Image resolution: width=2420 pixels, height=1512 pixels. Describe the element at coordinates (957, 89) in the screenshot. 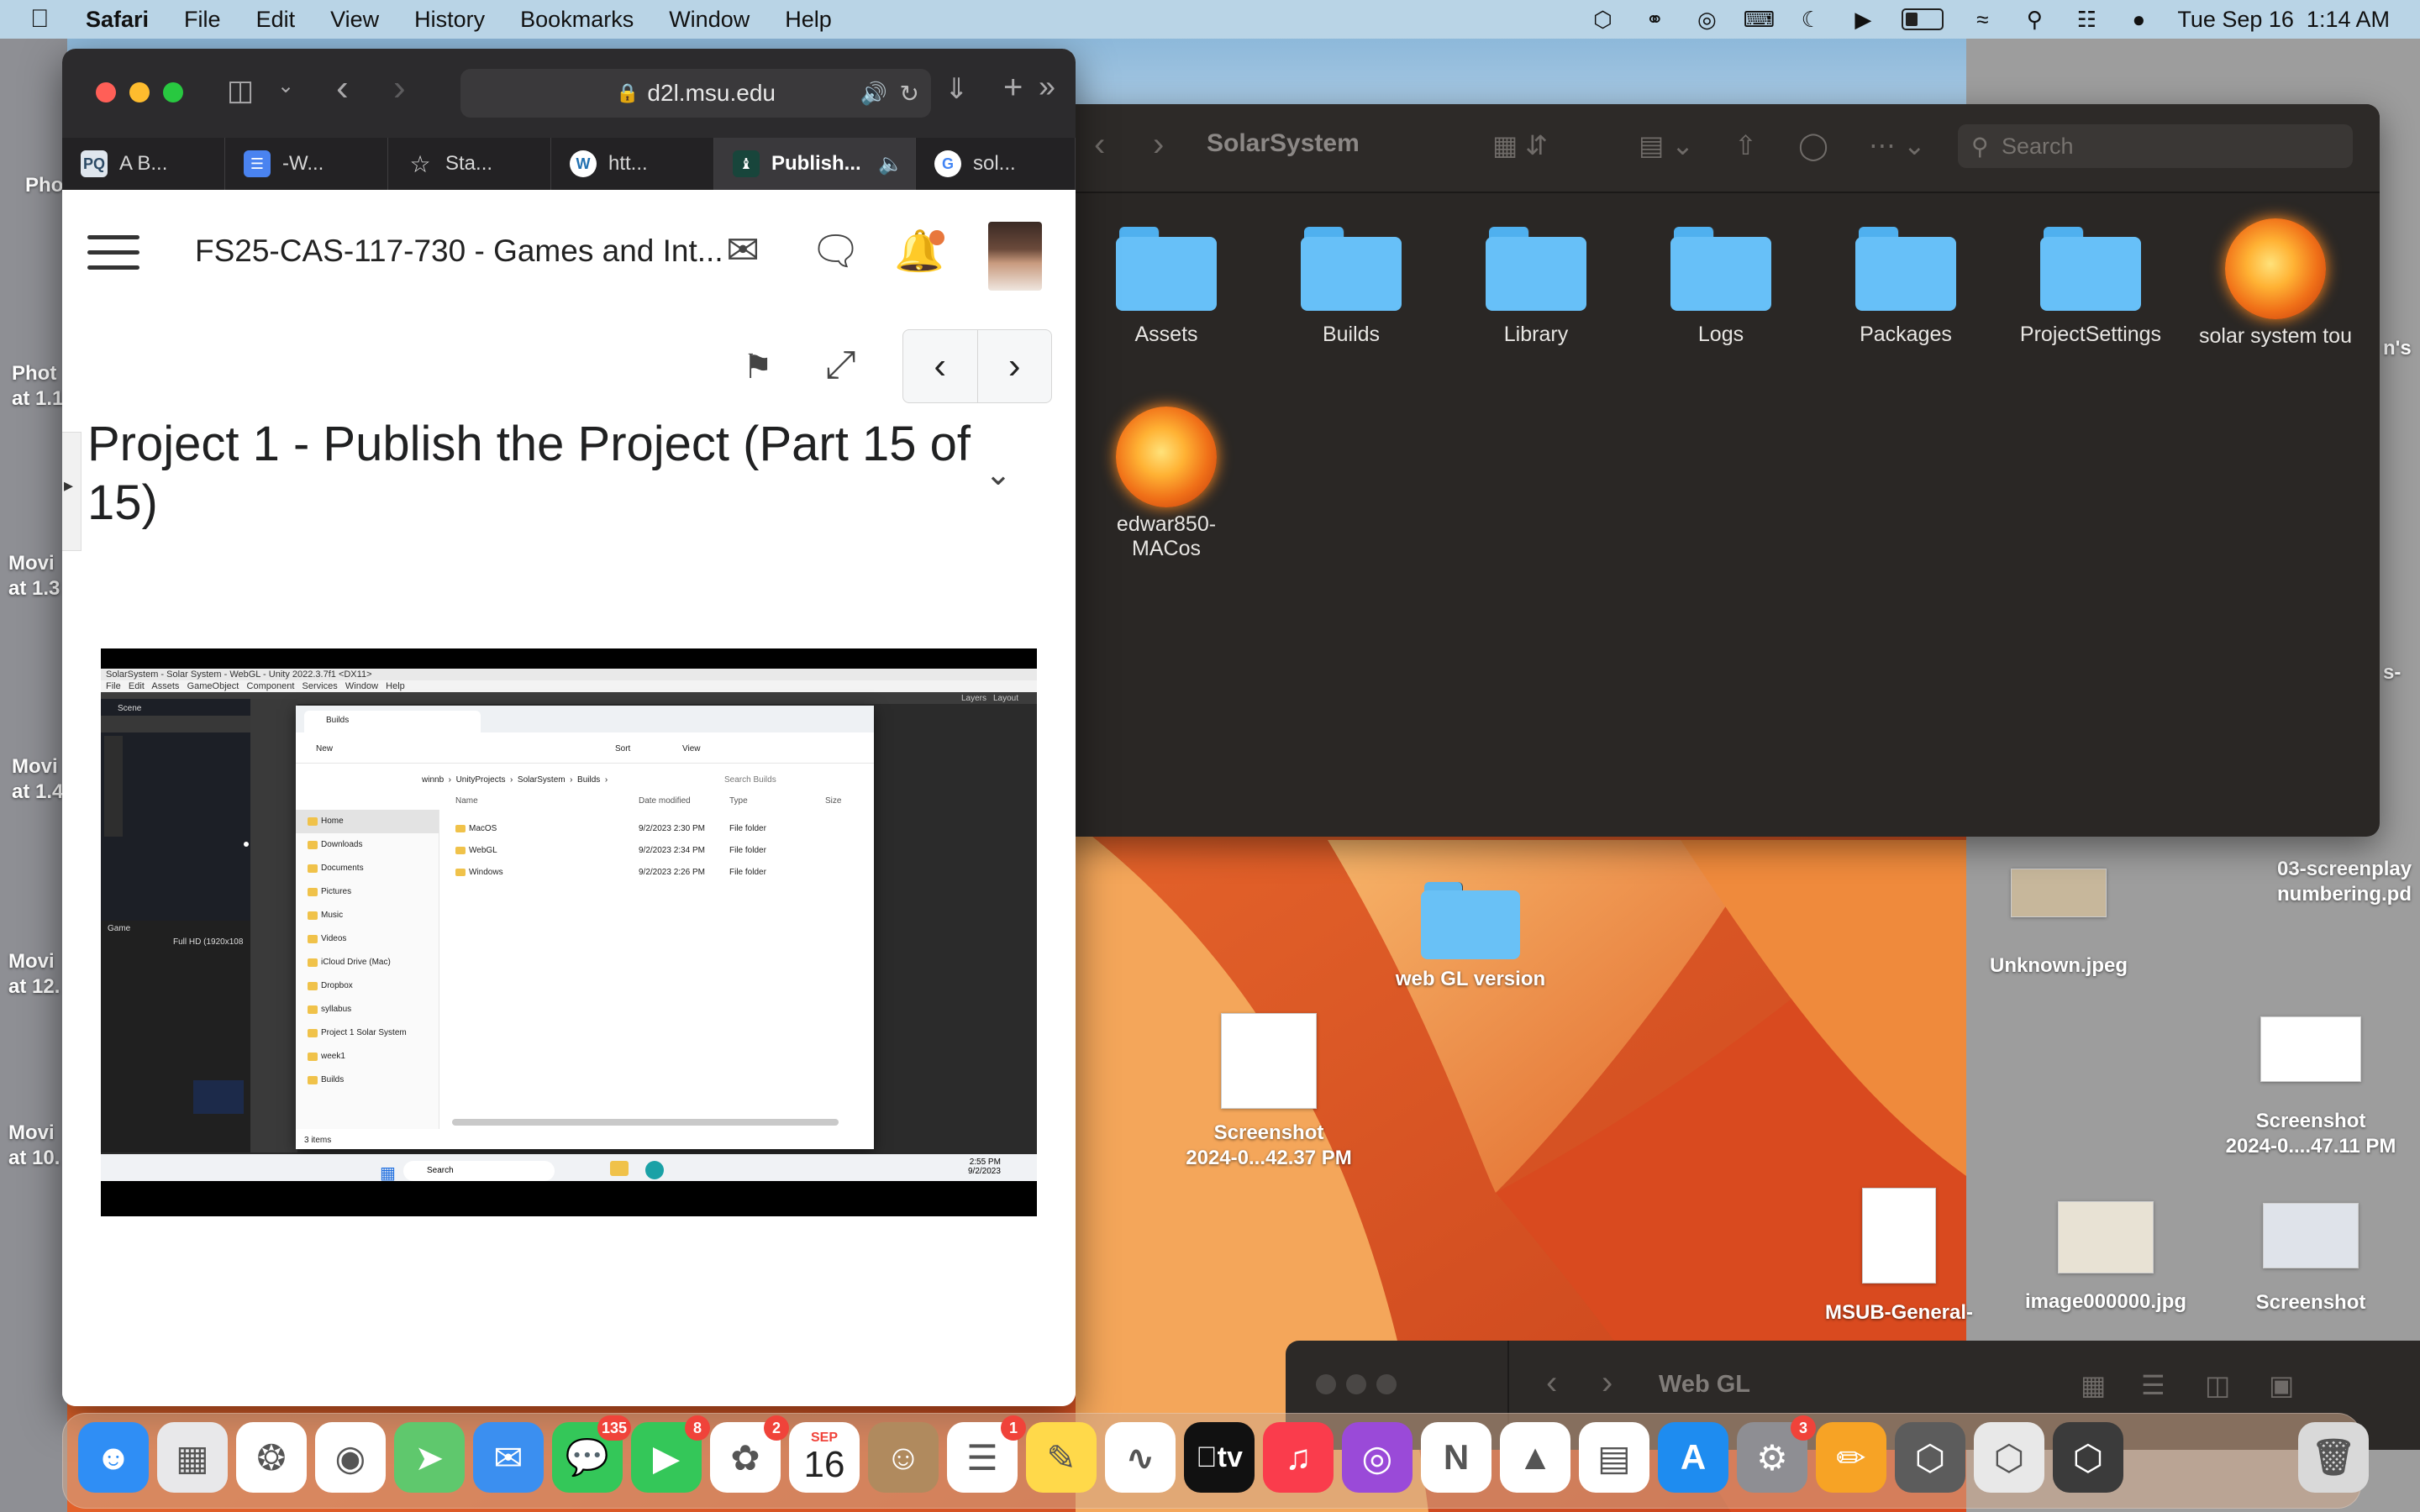

I see `downloads-icon: ⇓` at that location.